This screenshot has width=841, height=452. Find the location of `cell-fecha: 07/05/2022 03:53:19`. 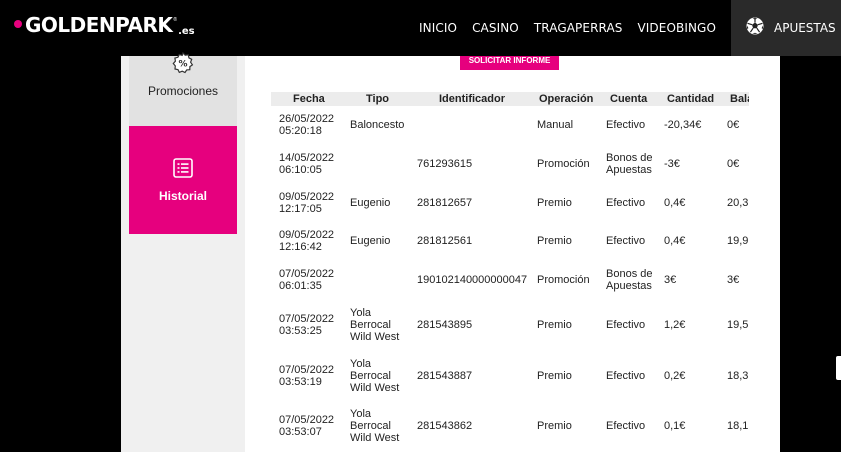

cell-fecha: 07/05/2022 03:53:19 is located at coordinates (307, 376).